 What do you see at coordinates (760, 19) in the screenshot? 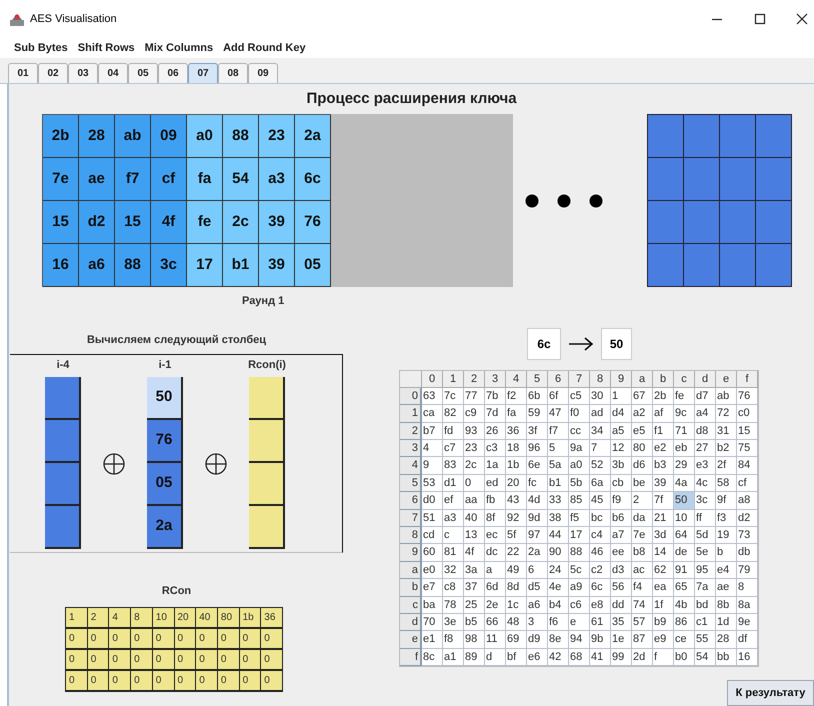
I see `maximize-icon` at bounding box center [760, 19].